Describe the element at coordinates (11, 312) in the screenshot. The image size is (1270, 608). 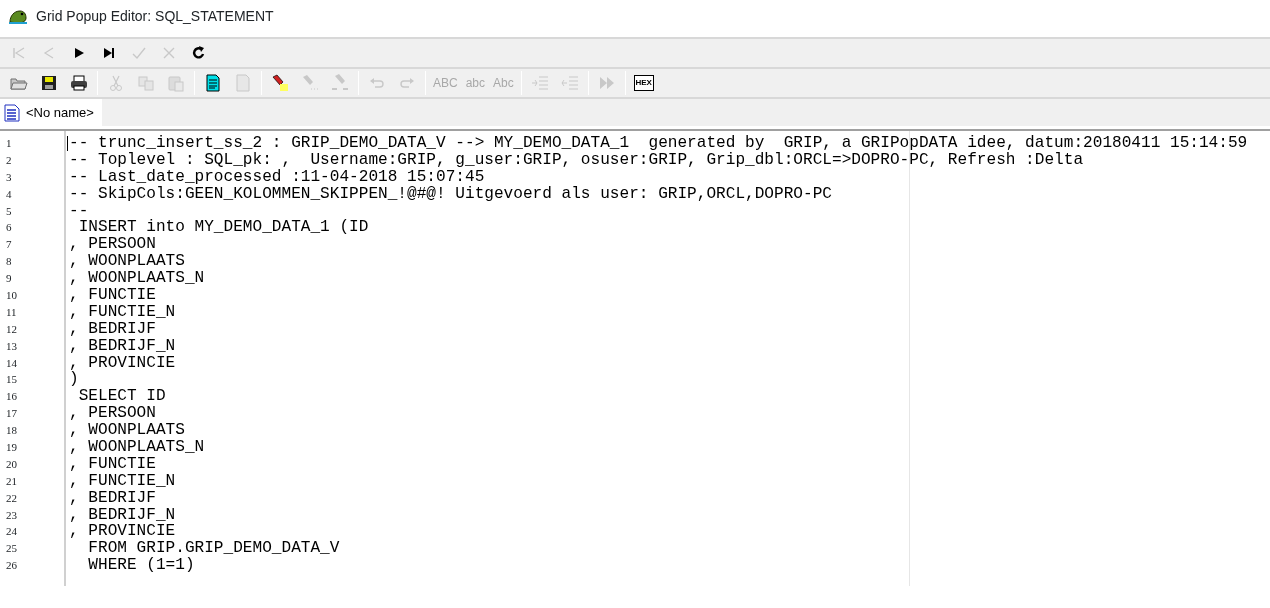
I see `line-number: 11` at that location.